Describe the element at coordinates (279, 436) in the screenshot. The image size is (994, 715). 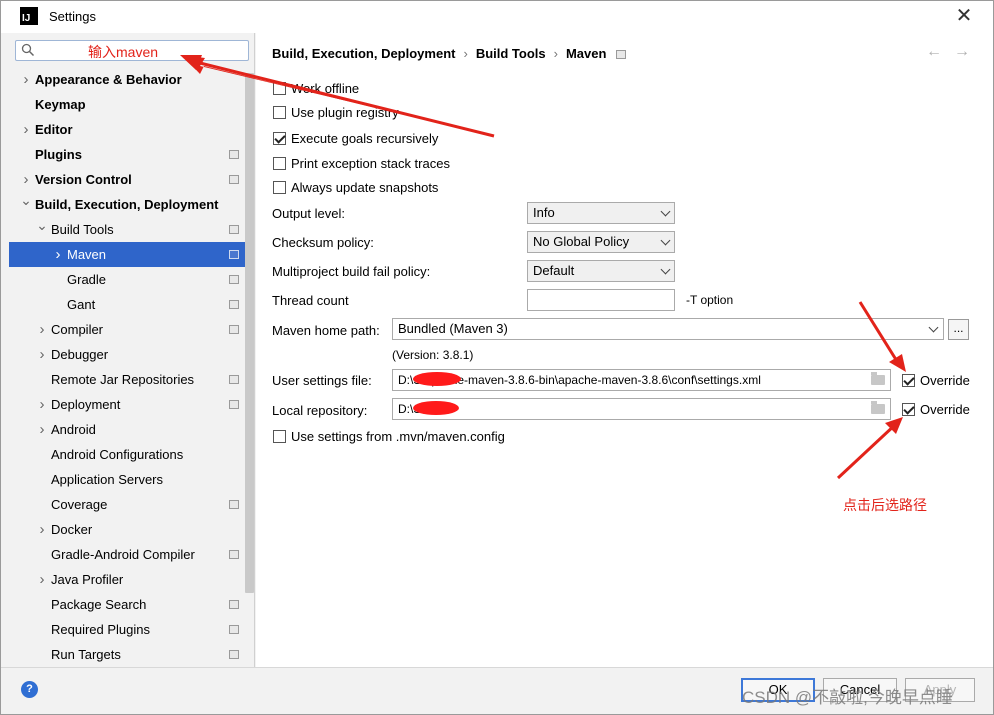
I see `mvn-config-checkbox` at that location.